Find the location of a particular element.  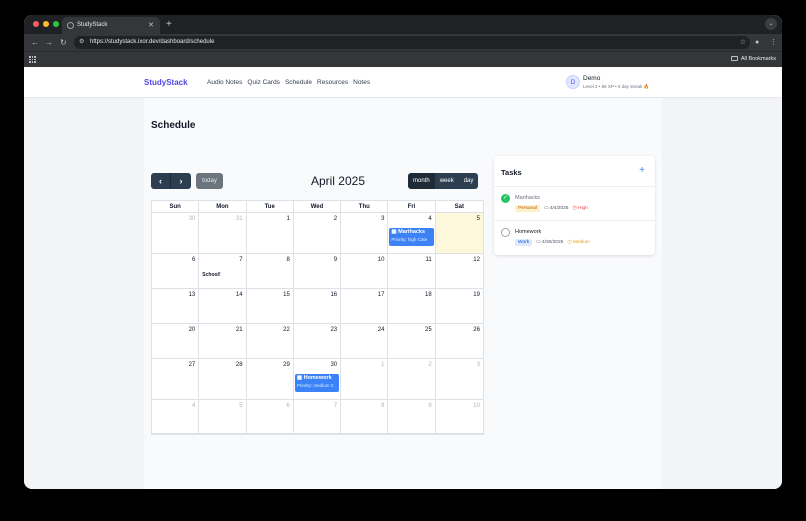

close-tab-icon: ✕ is located at coordinates (151, 25).